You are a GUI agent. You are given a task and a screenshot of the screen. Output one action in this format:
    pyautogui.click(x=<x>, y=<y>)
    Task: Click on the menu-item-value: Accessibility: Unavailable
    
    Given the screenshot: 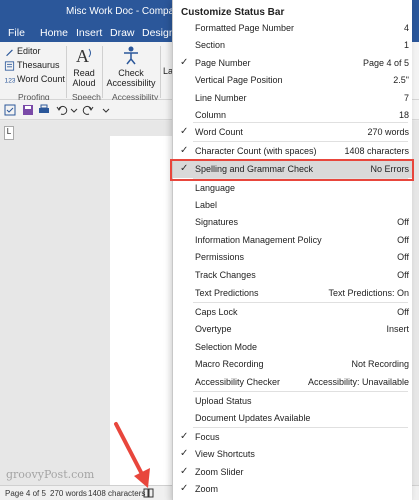 What is the action you would take?
    pyautogui.click(x=358, y=382)
    